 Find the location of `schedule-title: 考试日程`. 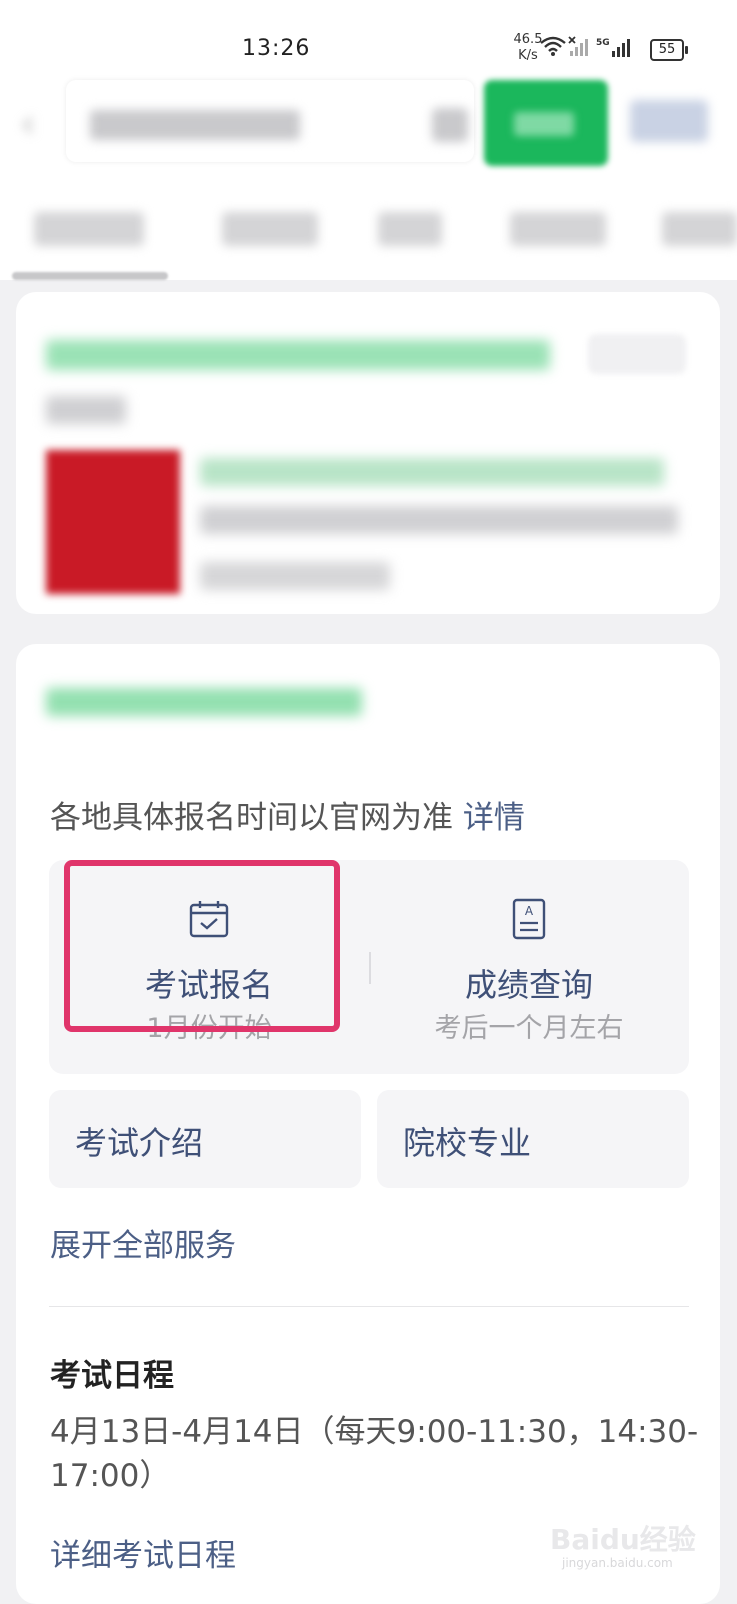

schedule-title: 考试日程 is located at coordinates (112, 1376).